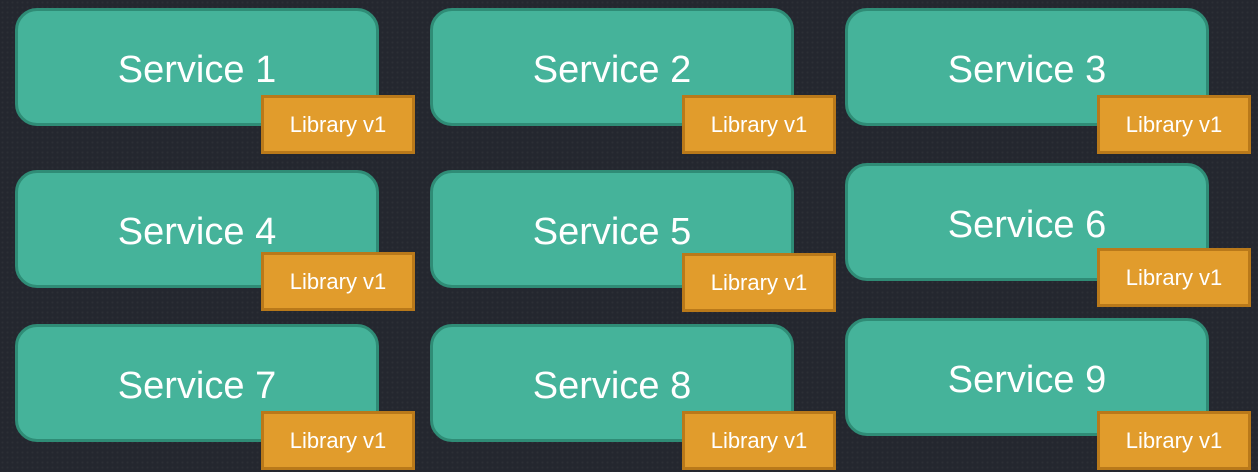 The width and height of the screenshot is (1258, 472). What do you see at coordinates (1174, 440) in the screenshot?
I see `library-badge-9: Library v1` at bounding box center [1174, 440].